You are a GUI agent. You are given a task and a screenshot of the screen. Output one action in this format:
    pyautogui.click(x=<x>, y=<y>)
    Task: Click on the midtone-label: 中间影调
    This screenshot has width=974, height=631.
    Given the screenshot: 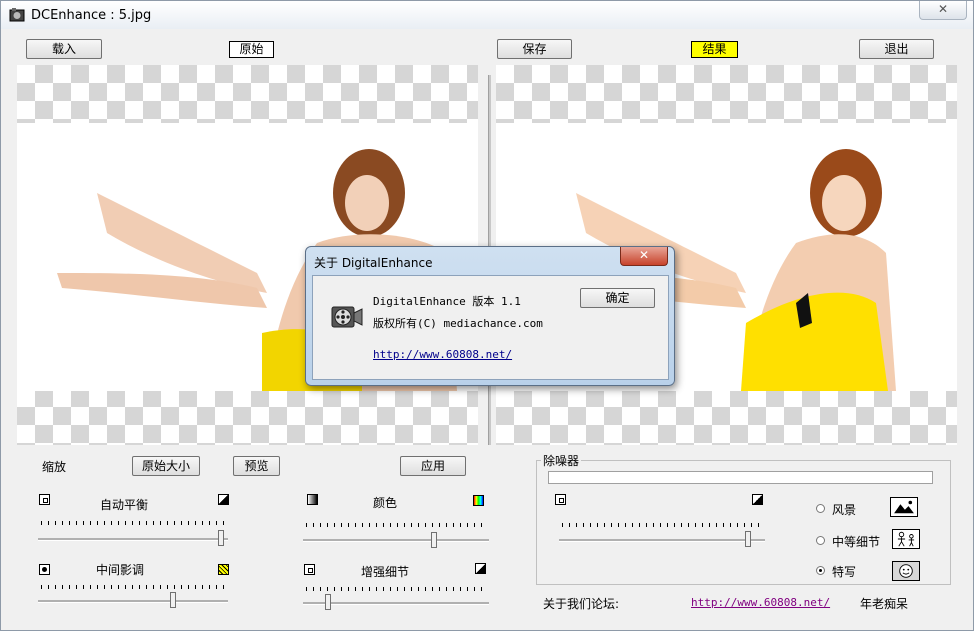 What is the action you would take?
    pyautogui.click(x=120, y=570)
    